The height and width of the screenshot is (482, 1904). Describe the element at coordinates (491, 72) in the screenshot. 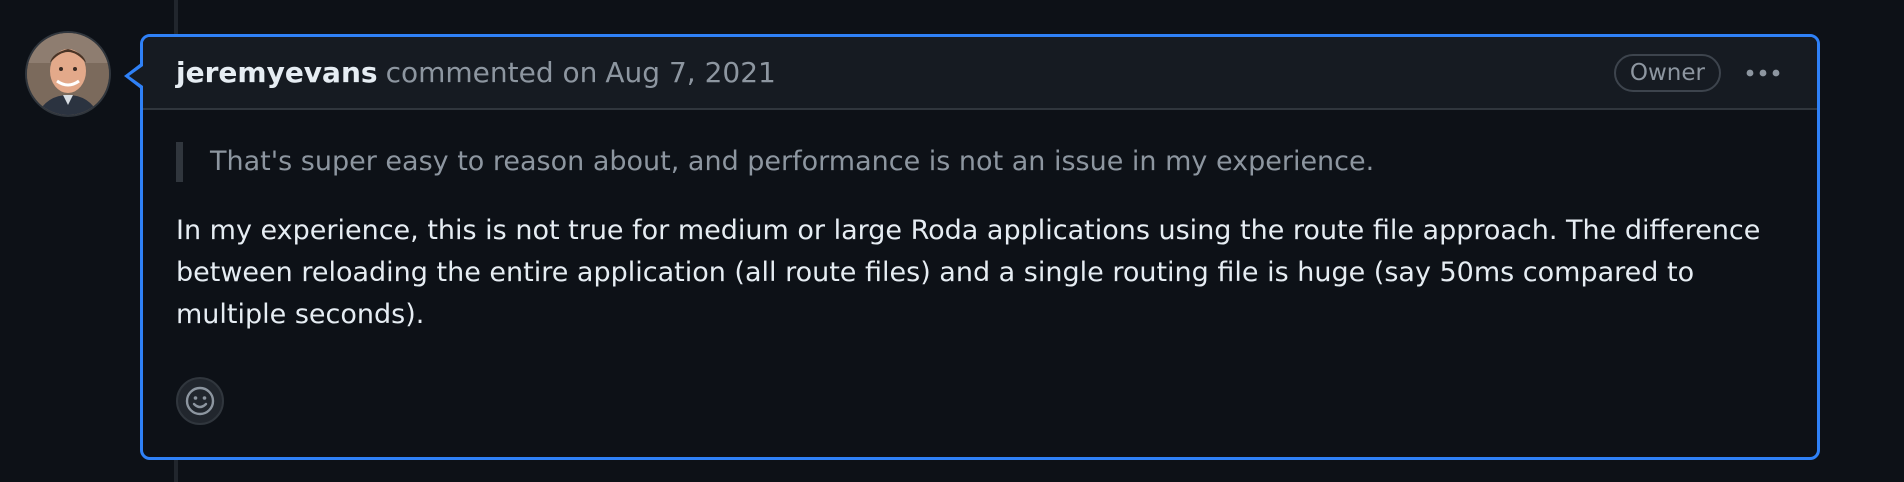

I see `comment-action-text: commented on` at that location.